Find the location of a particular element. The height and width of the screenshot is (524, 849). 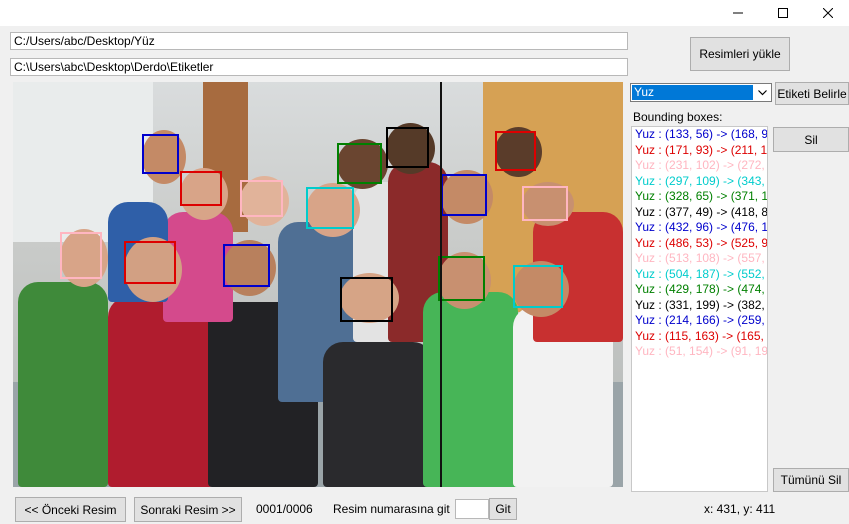

next-image-button: Sonraki Resim >> is located at coordinates (188, 509).